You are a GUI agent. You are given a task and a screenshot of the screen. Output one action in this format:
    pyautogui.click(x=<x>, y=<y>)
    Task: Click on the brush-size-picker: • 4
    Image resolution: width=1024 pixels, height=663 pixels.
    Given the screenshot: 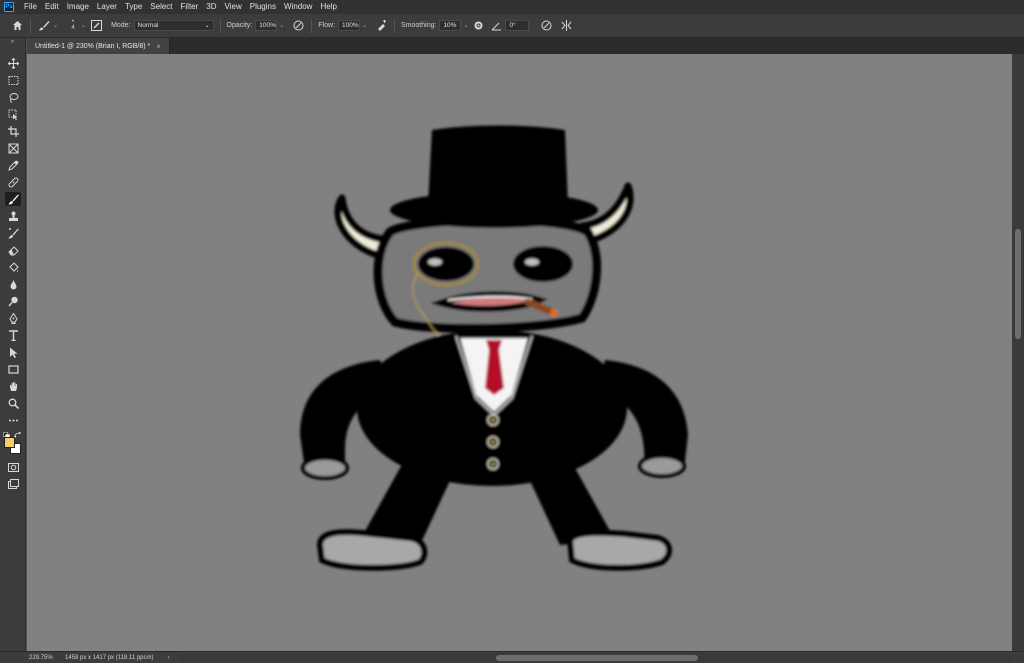 What is the action you would take?
    pyautogui.click(x=73, y=25)
    